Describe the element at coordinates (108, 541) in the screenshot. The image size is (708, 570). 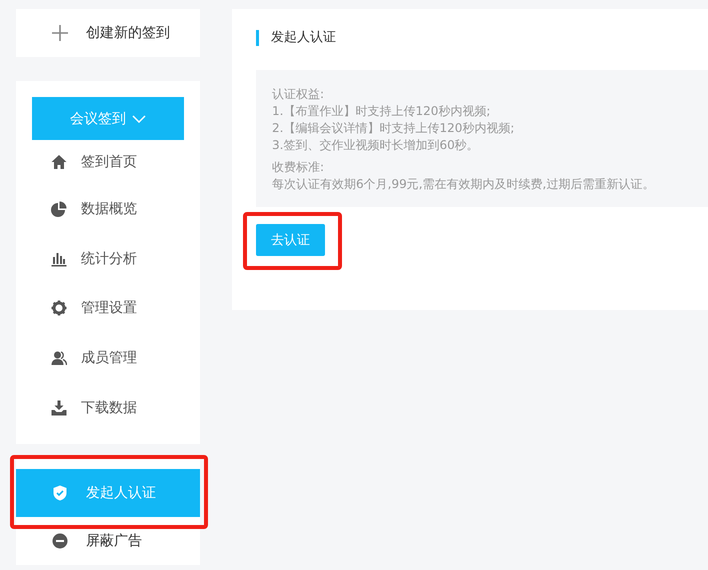
I see `menu-item: 屏蔽广告` at that location.